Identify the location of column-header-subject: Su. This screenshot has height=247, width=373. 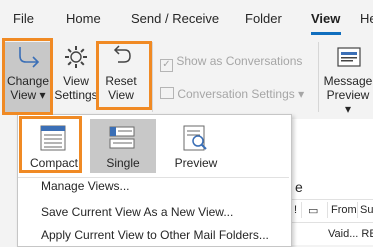
(366, 210).